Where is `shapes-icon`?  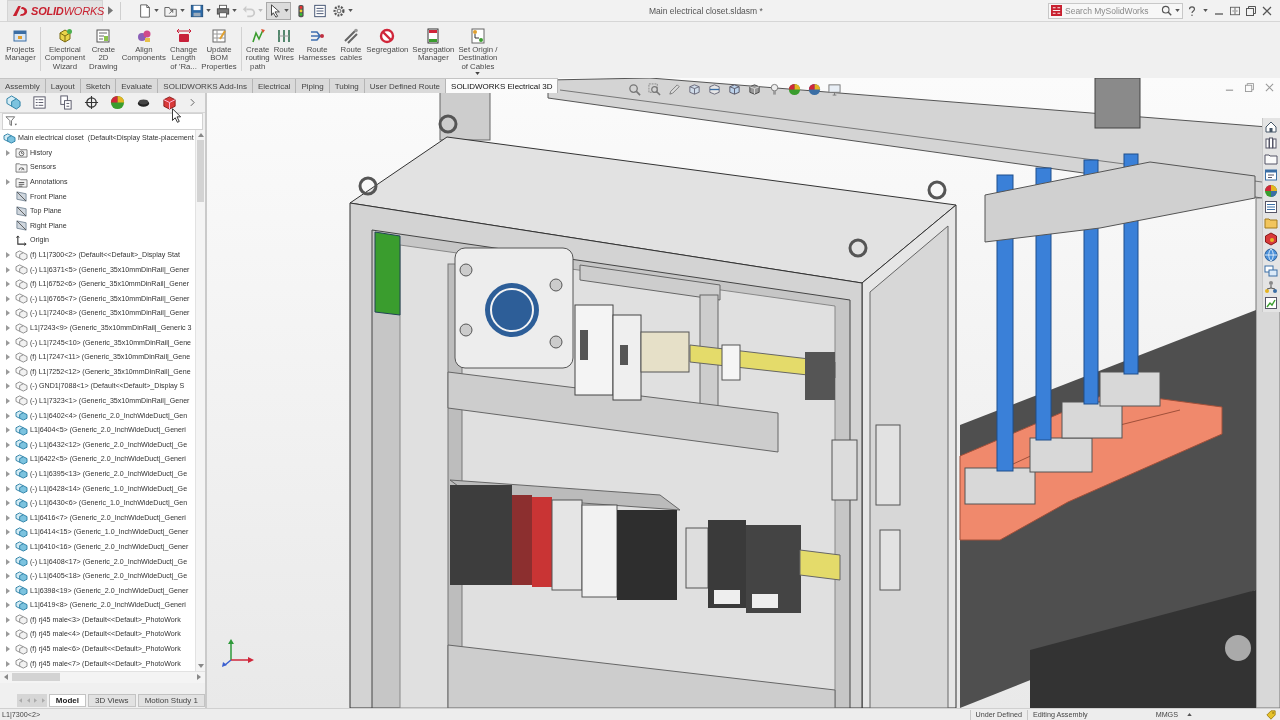 shapes-icon is located at coordinates (143, 36).